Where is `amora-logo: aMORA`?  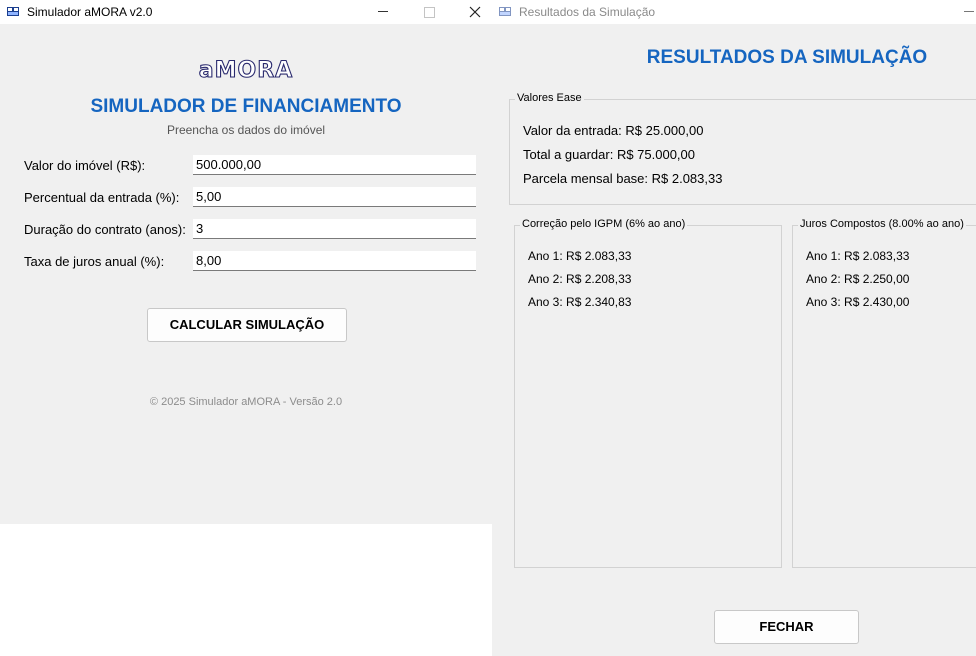
amora-logo: aMORA is located at coordinates (246, 70).